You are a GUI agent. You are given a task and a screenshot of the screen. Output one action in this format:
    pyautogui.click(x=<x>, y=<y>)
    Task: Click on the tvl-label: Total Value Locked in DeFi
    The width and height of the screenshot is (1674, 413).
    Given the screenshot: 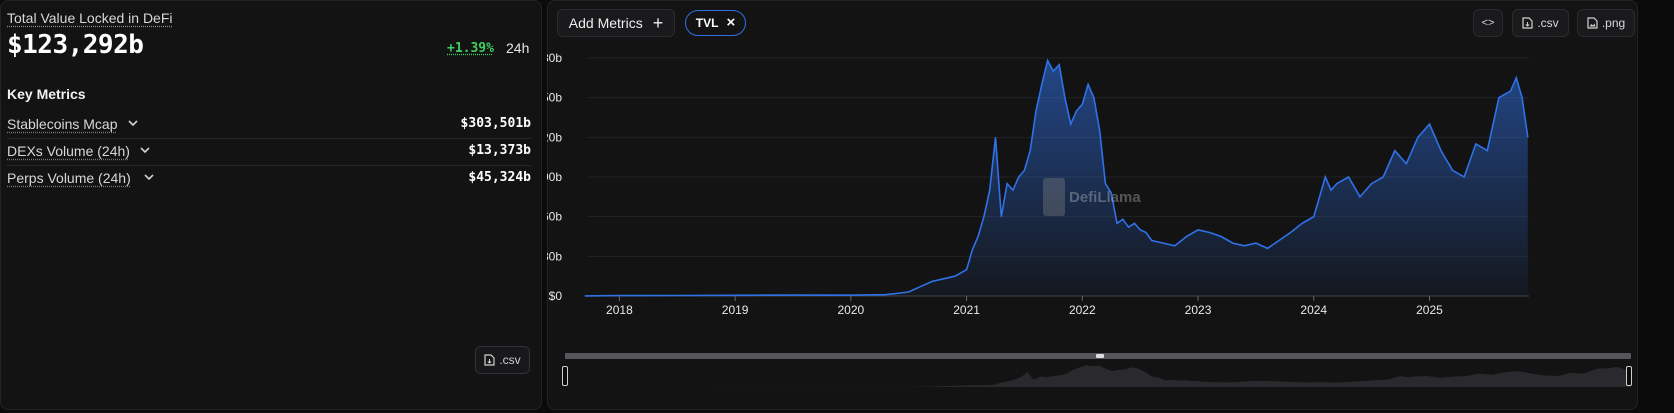 What is the action you would take?
    pyautogui.click(x=90, y=18)
    